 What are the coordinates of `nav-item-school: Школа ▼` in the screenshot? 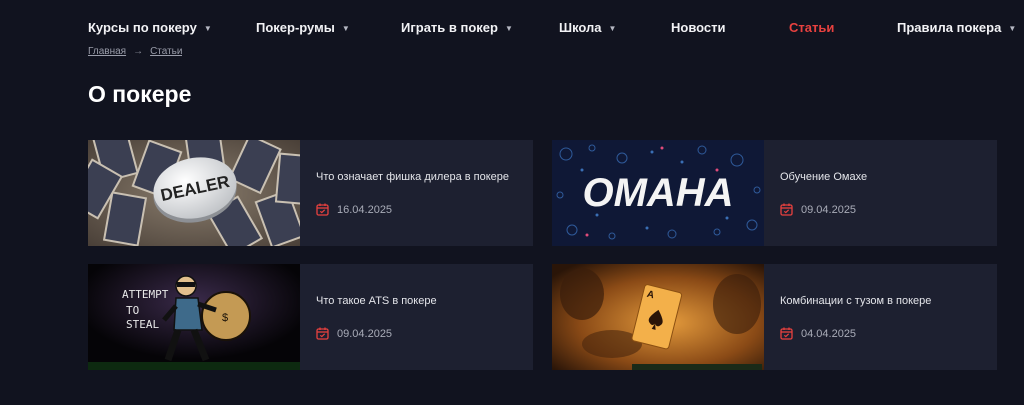 It's located at (587, 27).